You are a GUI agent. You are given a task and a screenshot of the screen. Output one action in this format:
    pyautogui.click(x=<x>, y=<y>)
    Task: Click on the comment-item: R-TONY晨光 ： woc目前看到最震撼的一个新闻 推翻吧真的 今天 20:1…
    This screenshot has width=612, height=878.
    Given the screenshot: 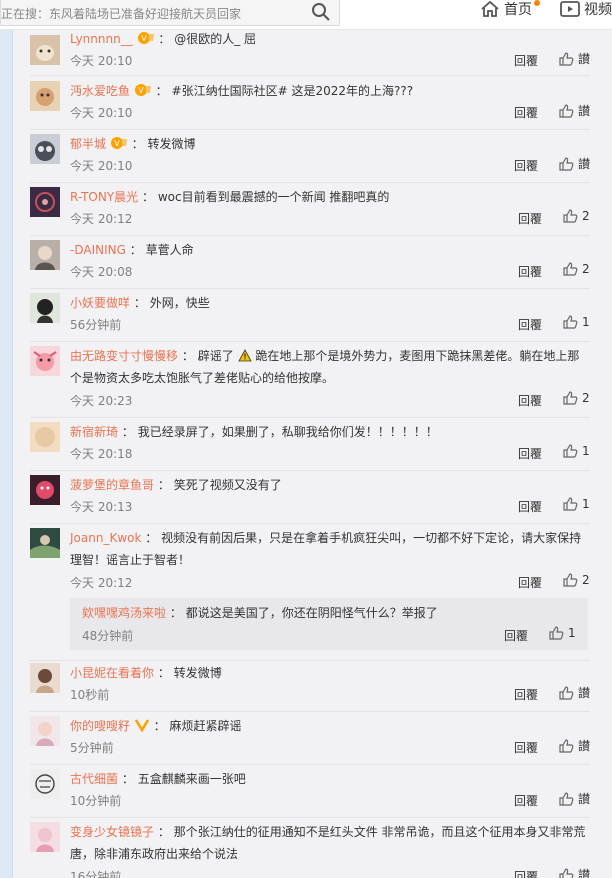 What is the action you would take?
    pyautogui.click(x=310, y=211)
    